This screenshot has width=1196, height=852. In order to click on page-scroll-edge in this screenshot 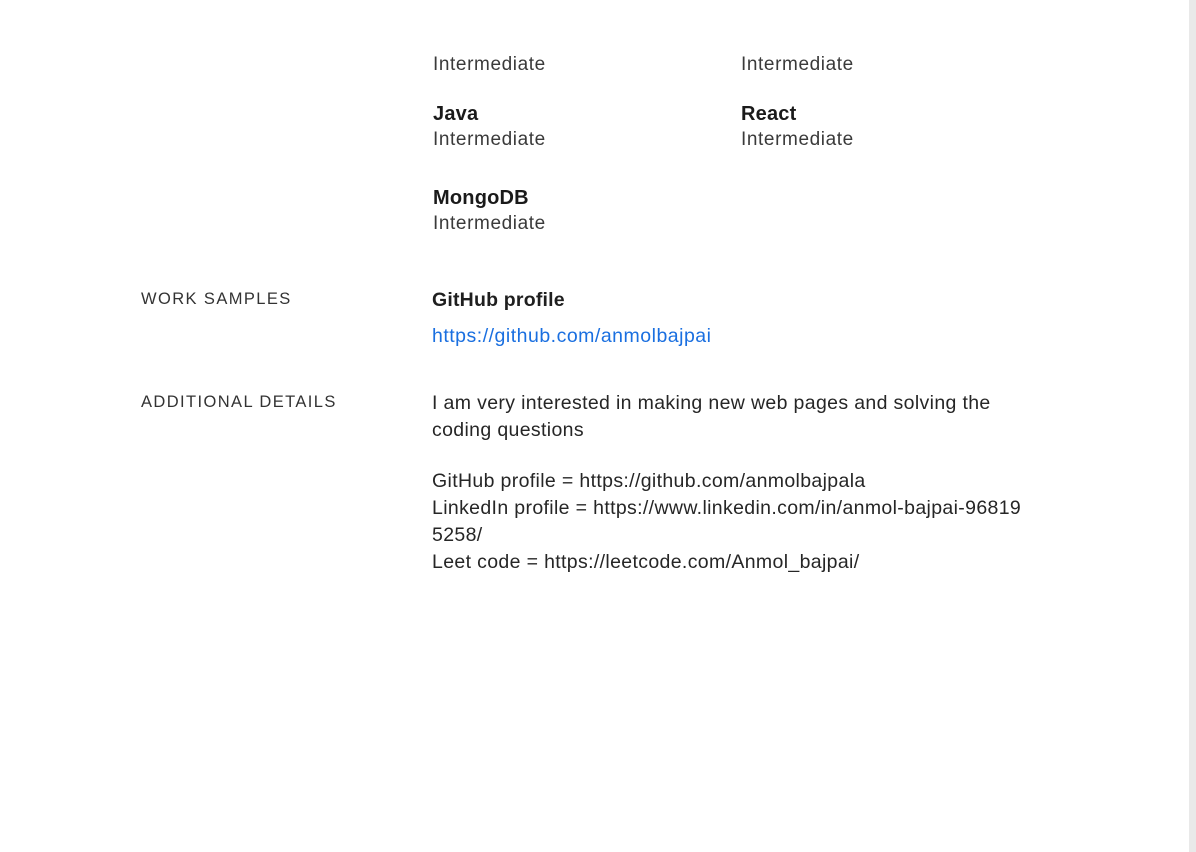, I will do `click(1192, 426)`.